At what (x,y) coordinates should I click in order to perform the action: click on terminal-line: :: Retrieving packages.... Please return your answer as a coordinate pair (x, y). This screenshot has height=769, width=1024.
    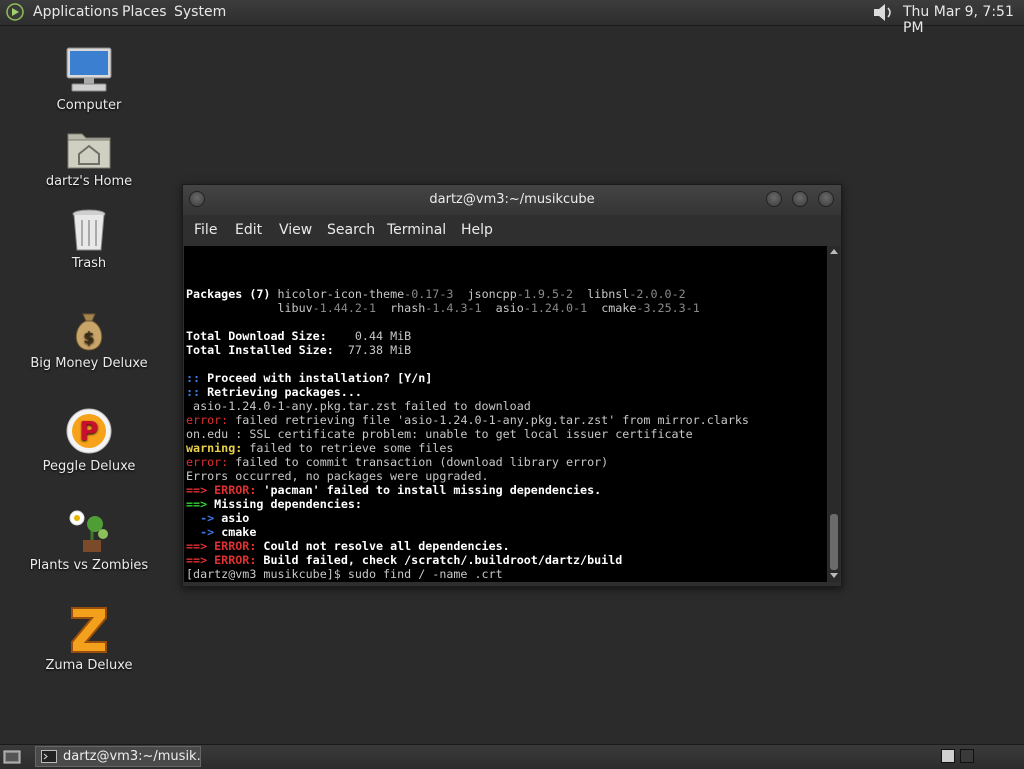
    Looking at the image, I should click on (506, 392).